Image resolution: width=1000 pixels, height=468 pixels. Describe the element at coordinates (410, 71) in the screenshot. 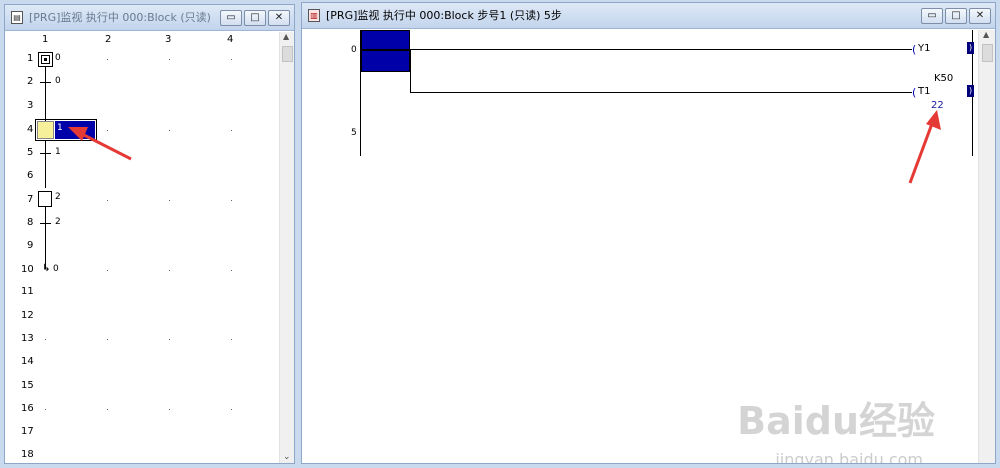

I see `branch-wire` at that location.